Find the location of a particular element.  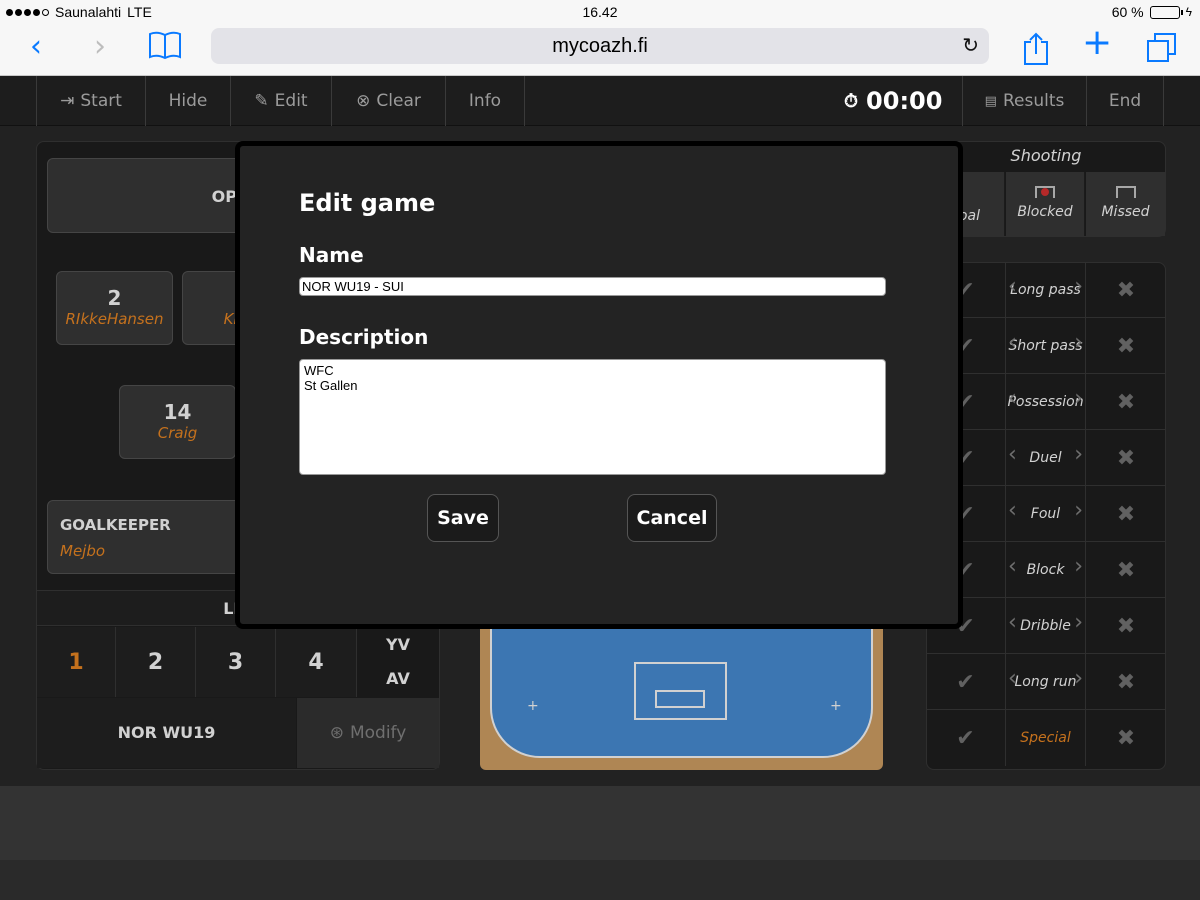

browser-toolbar: ‹ › mycoazh.fi ↻ + is located at coordinates (600, 50).